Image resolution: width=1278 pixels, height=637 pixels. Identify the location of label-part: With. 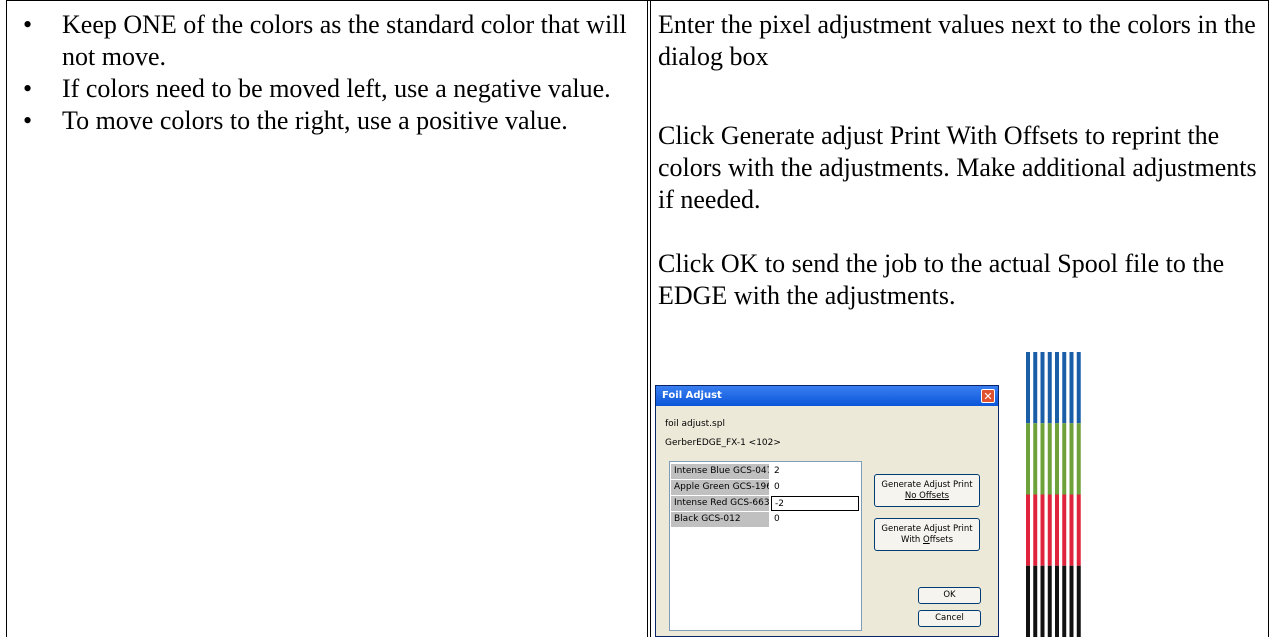
(912, 540).